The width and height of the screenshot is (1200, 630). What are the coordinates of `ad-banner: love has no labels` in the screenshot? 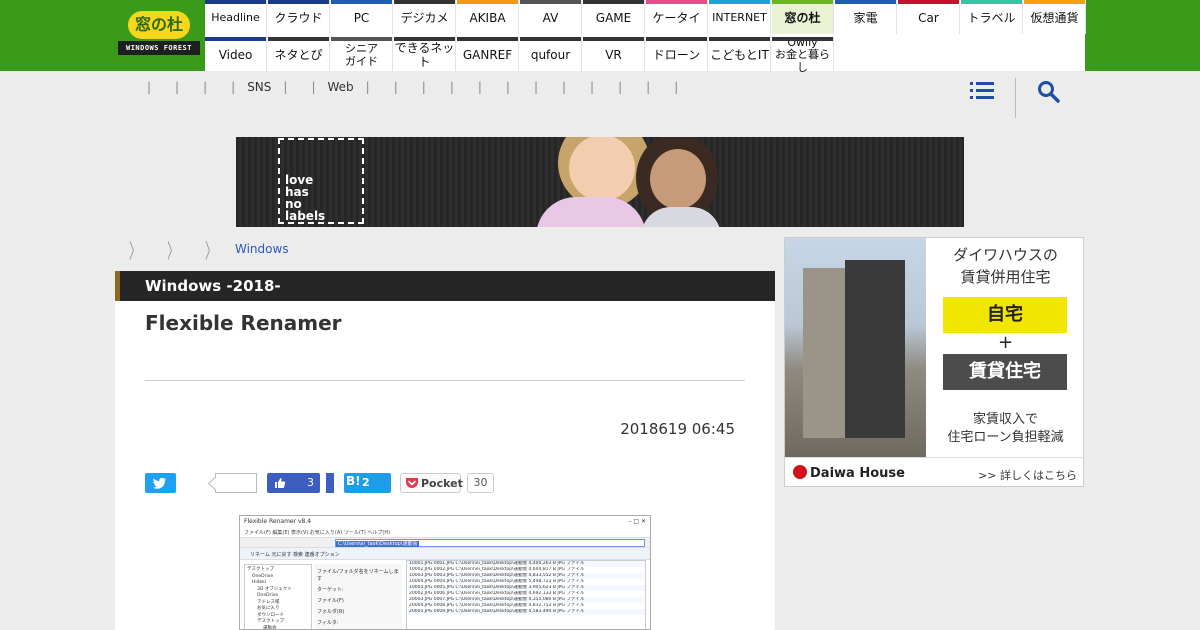 It's located at (600, 182).